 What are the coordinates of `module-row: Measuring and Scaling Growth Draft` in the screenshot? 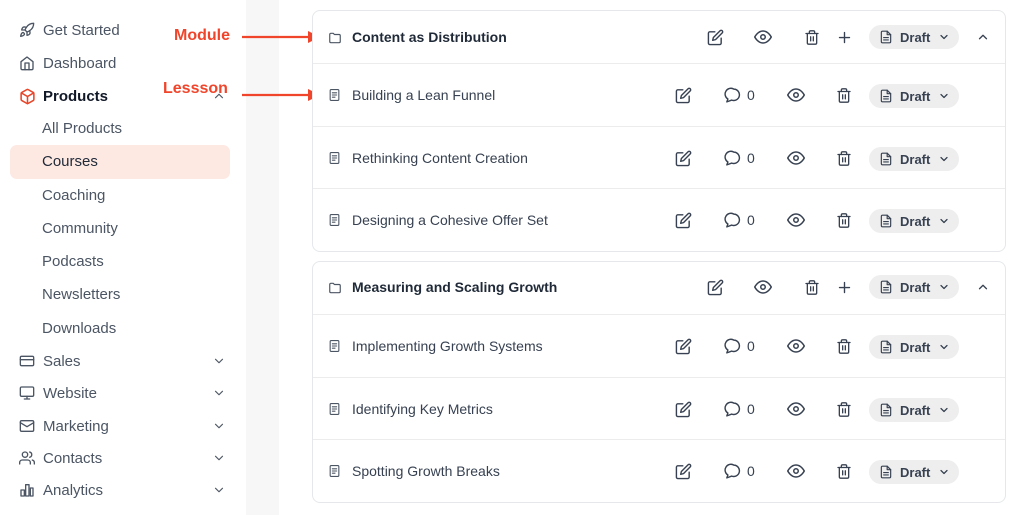 It's located at (659, 288).